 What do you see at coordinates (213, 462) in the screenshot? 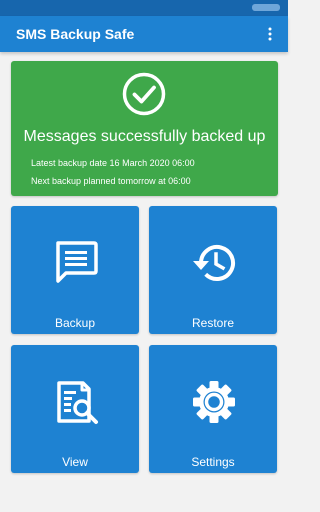
I see `settings-label: Settings` at bounding box center [213, 462].